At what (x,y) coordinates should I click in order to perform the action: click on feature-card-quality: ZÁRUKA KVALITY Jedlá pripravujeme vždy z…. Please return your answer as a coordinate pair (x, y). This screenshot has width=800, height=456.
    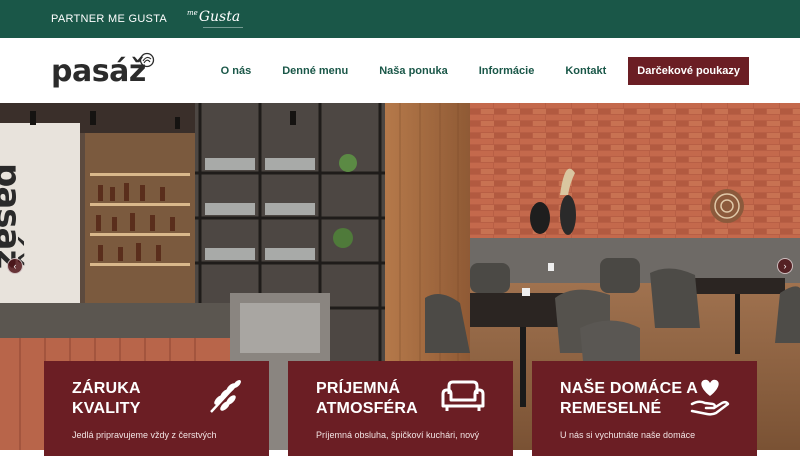
    Looking at the image, I should click on (156, 408).